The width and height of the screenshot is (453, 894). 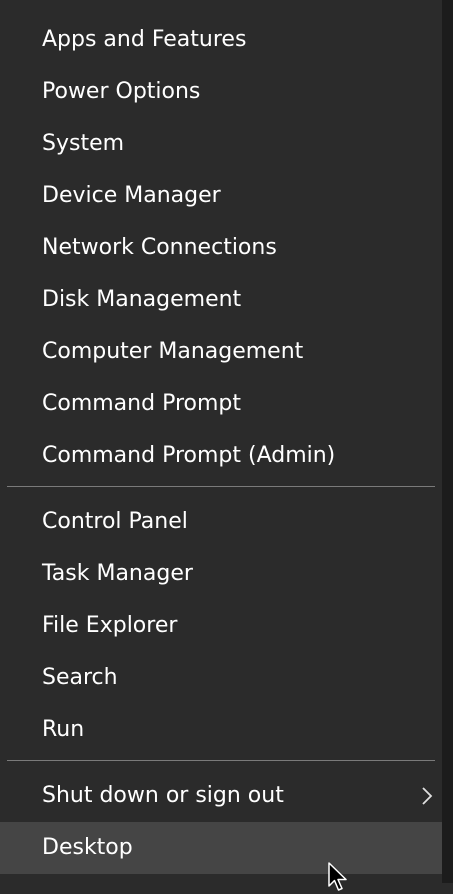 I want to click on menu-item-command-prompt: Command Prompt, so click(x=221, y=404).